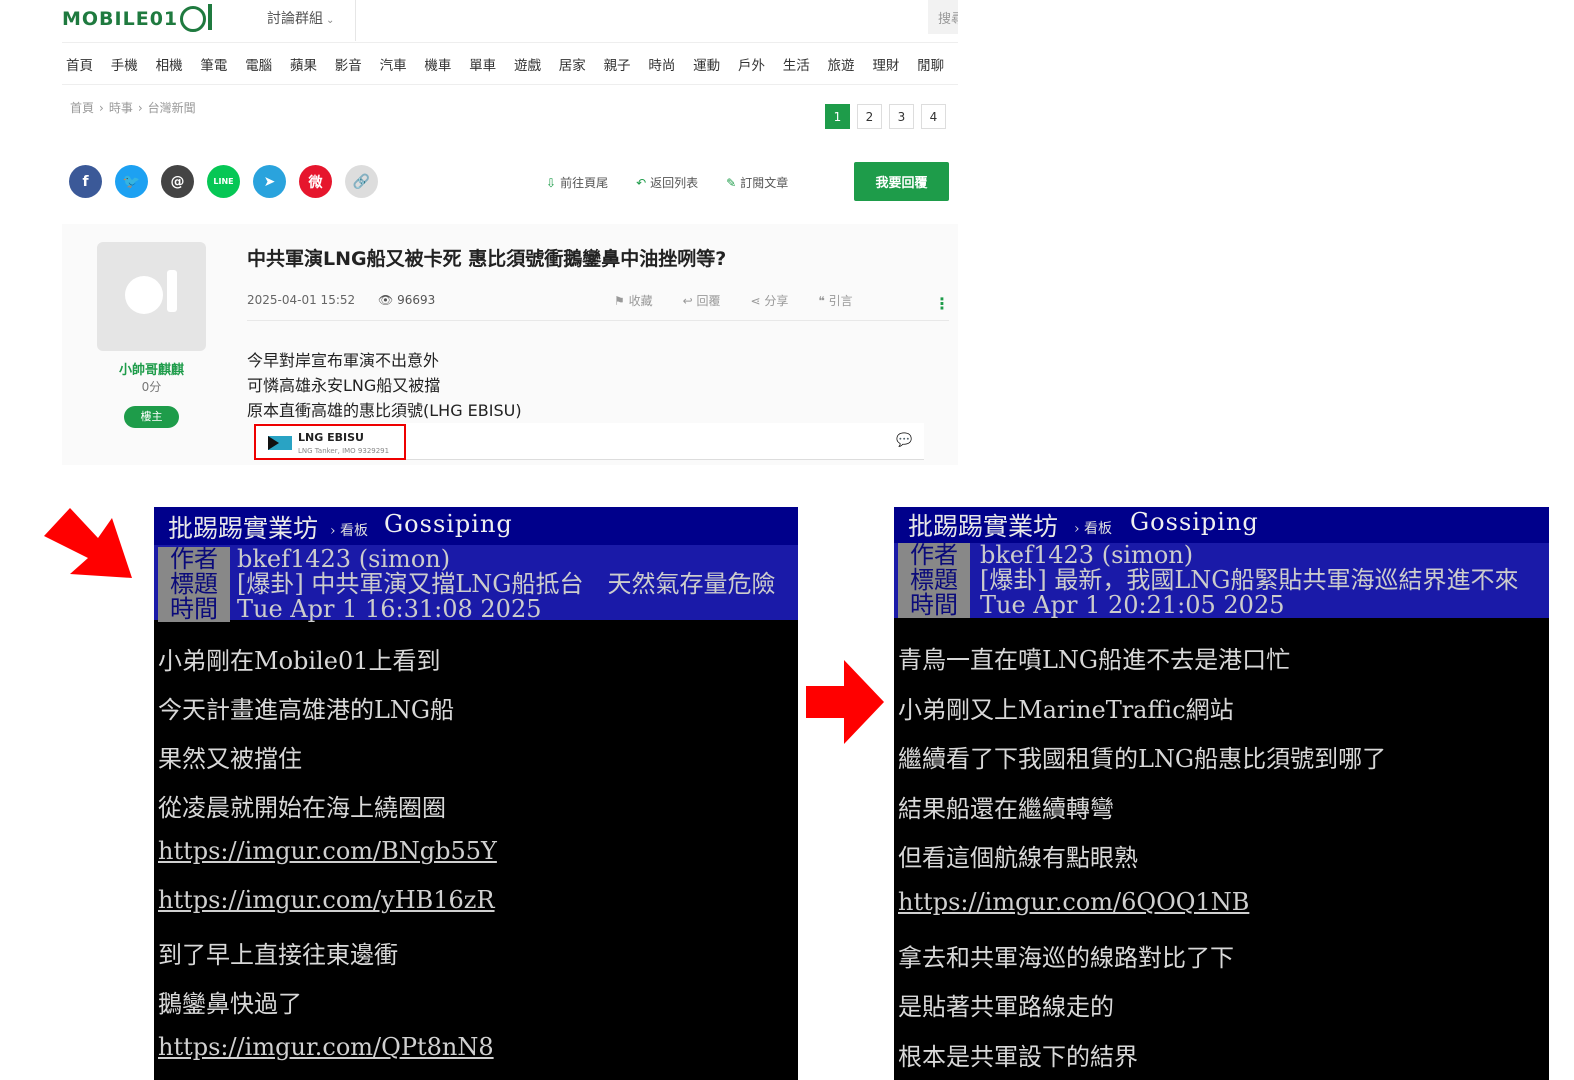  What do you see at coordinates (1066, 957) in the screenshot?
I see `article-line: 拿去和共軍海巡的線路對比了下` at bounding box center [1066, 957].